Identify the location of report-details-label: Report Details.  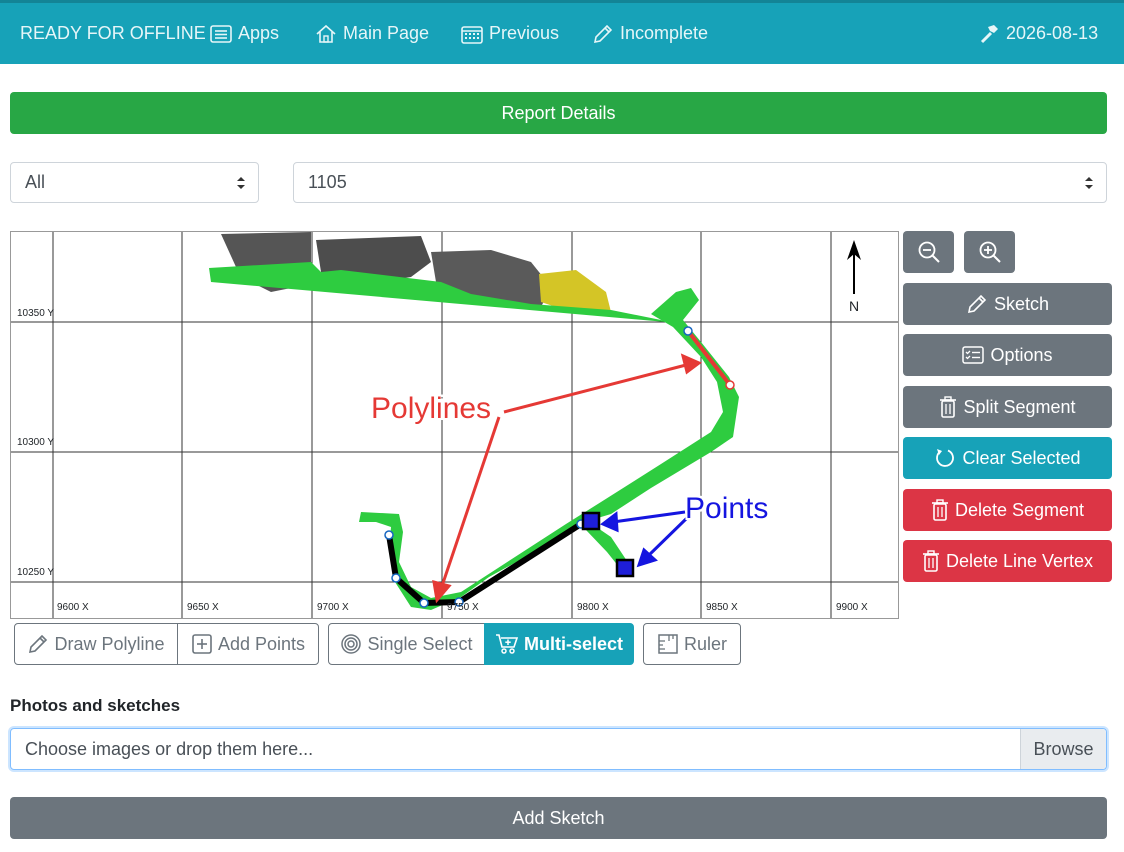
(558, 112).